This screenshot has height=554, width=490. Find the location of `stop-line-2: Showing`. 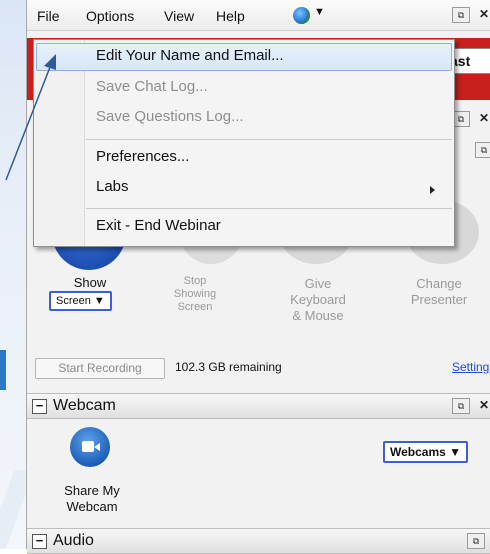

stop-line-2: Showing is located at coordinates (195, 294).